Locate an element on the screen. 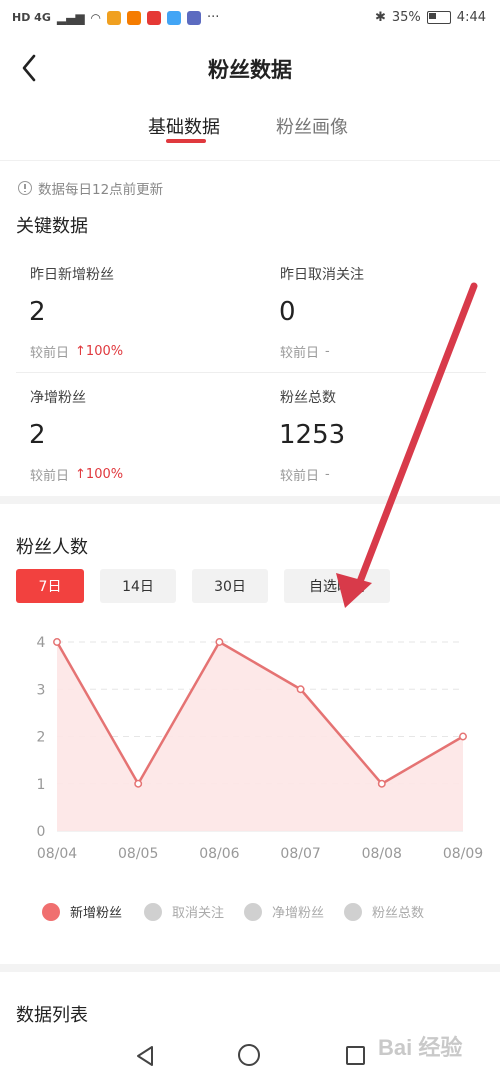 The height and width of the screenshot is (1084, 500). more-indicator: ··· is located at coordinates (213, 17).